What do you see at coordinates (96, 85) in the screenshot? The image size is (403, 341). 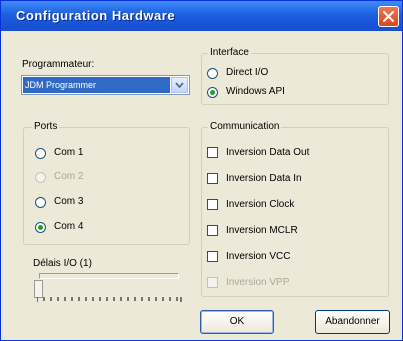 I see `programmer-selected-value: JDM Programmer` at bounding box center [96, 85].